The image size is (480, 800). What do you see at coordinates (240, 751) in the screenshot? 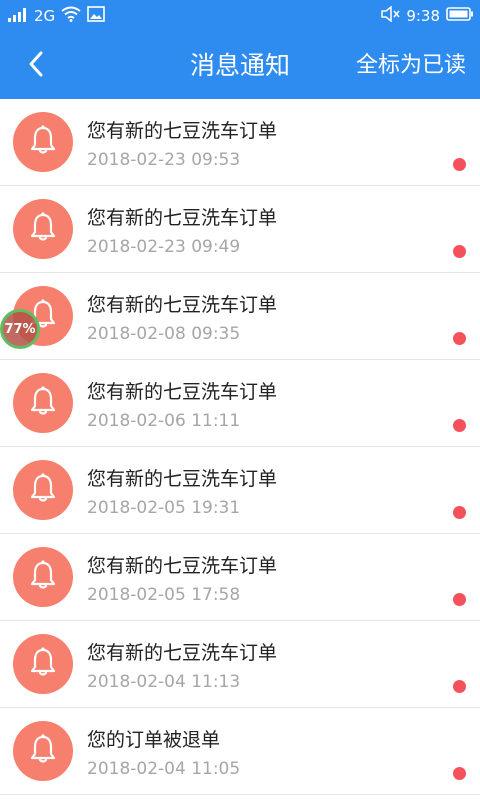
I see `list-item: 您的订单被退单 2018-02-04 11:05` at bounding box center [240, 751].